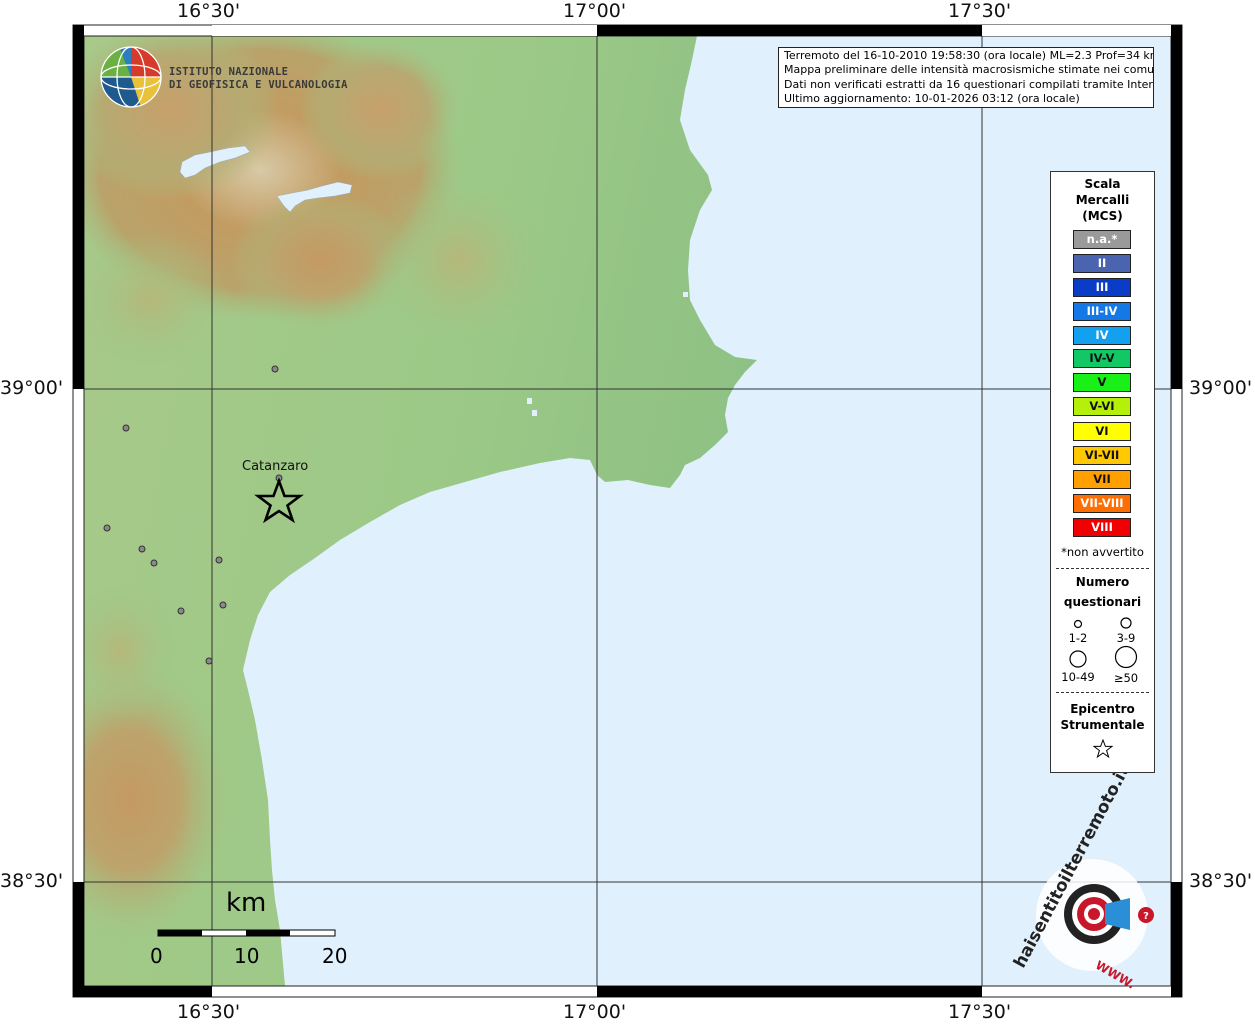  What do you see at coordinates (229, 72) in the screenshot?
I see `logo-text-line1: ISTITUTO NAZIONALE` at bounding box center [229, 72].